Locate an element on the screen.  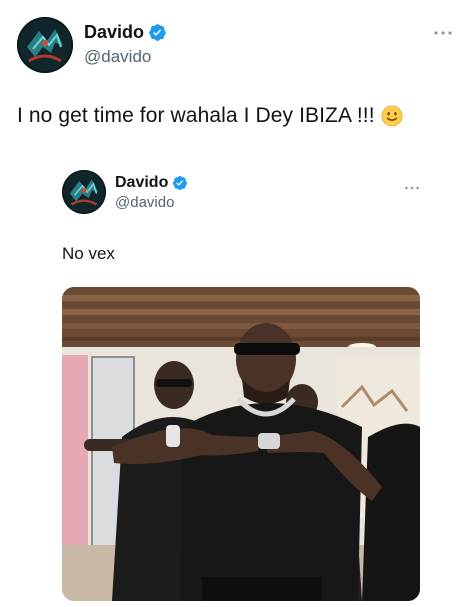
author-handle: @davido is located at coordinates (117, 57).